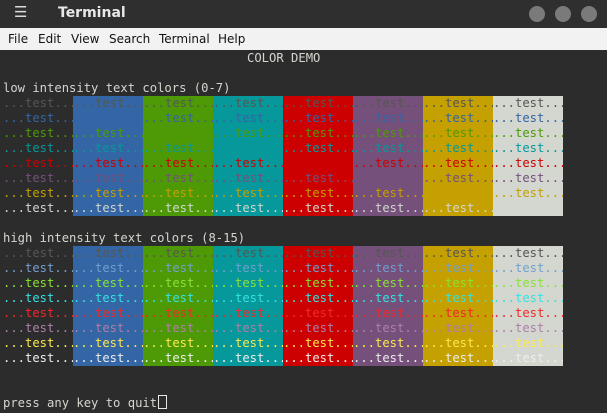 This screenshot has height=413, width=607. Describe the element at coordinates (92, 13) in the screenshot. I see `window-title: Terminal` at that location.